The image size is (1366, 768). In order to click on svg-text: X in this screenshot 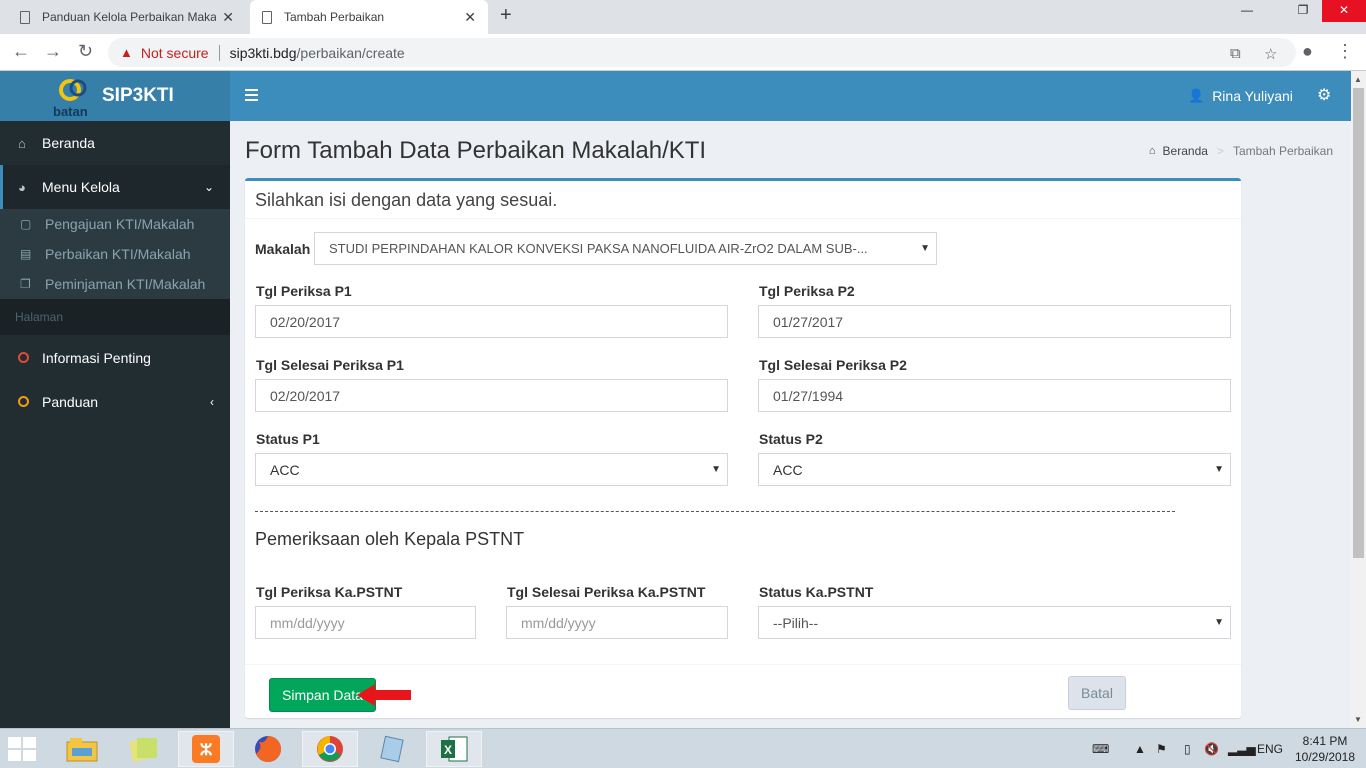, I will do `click(448, 750)`.